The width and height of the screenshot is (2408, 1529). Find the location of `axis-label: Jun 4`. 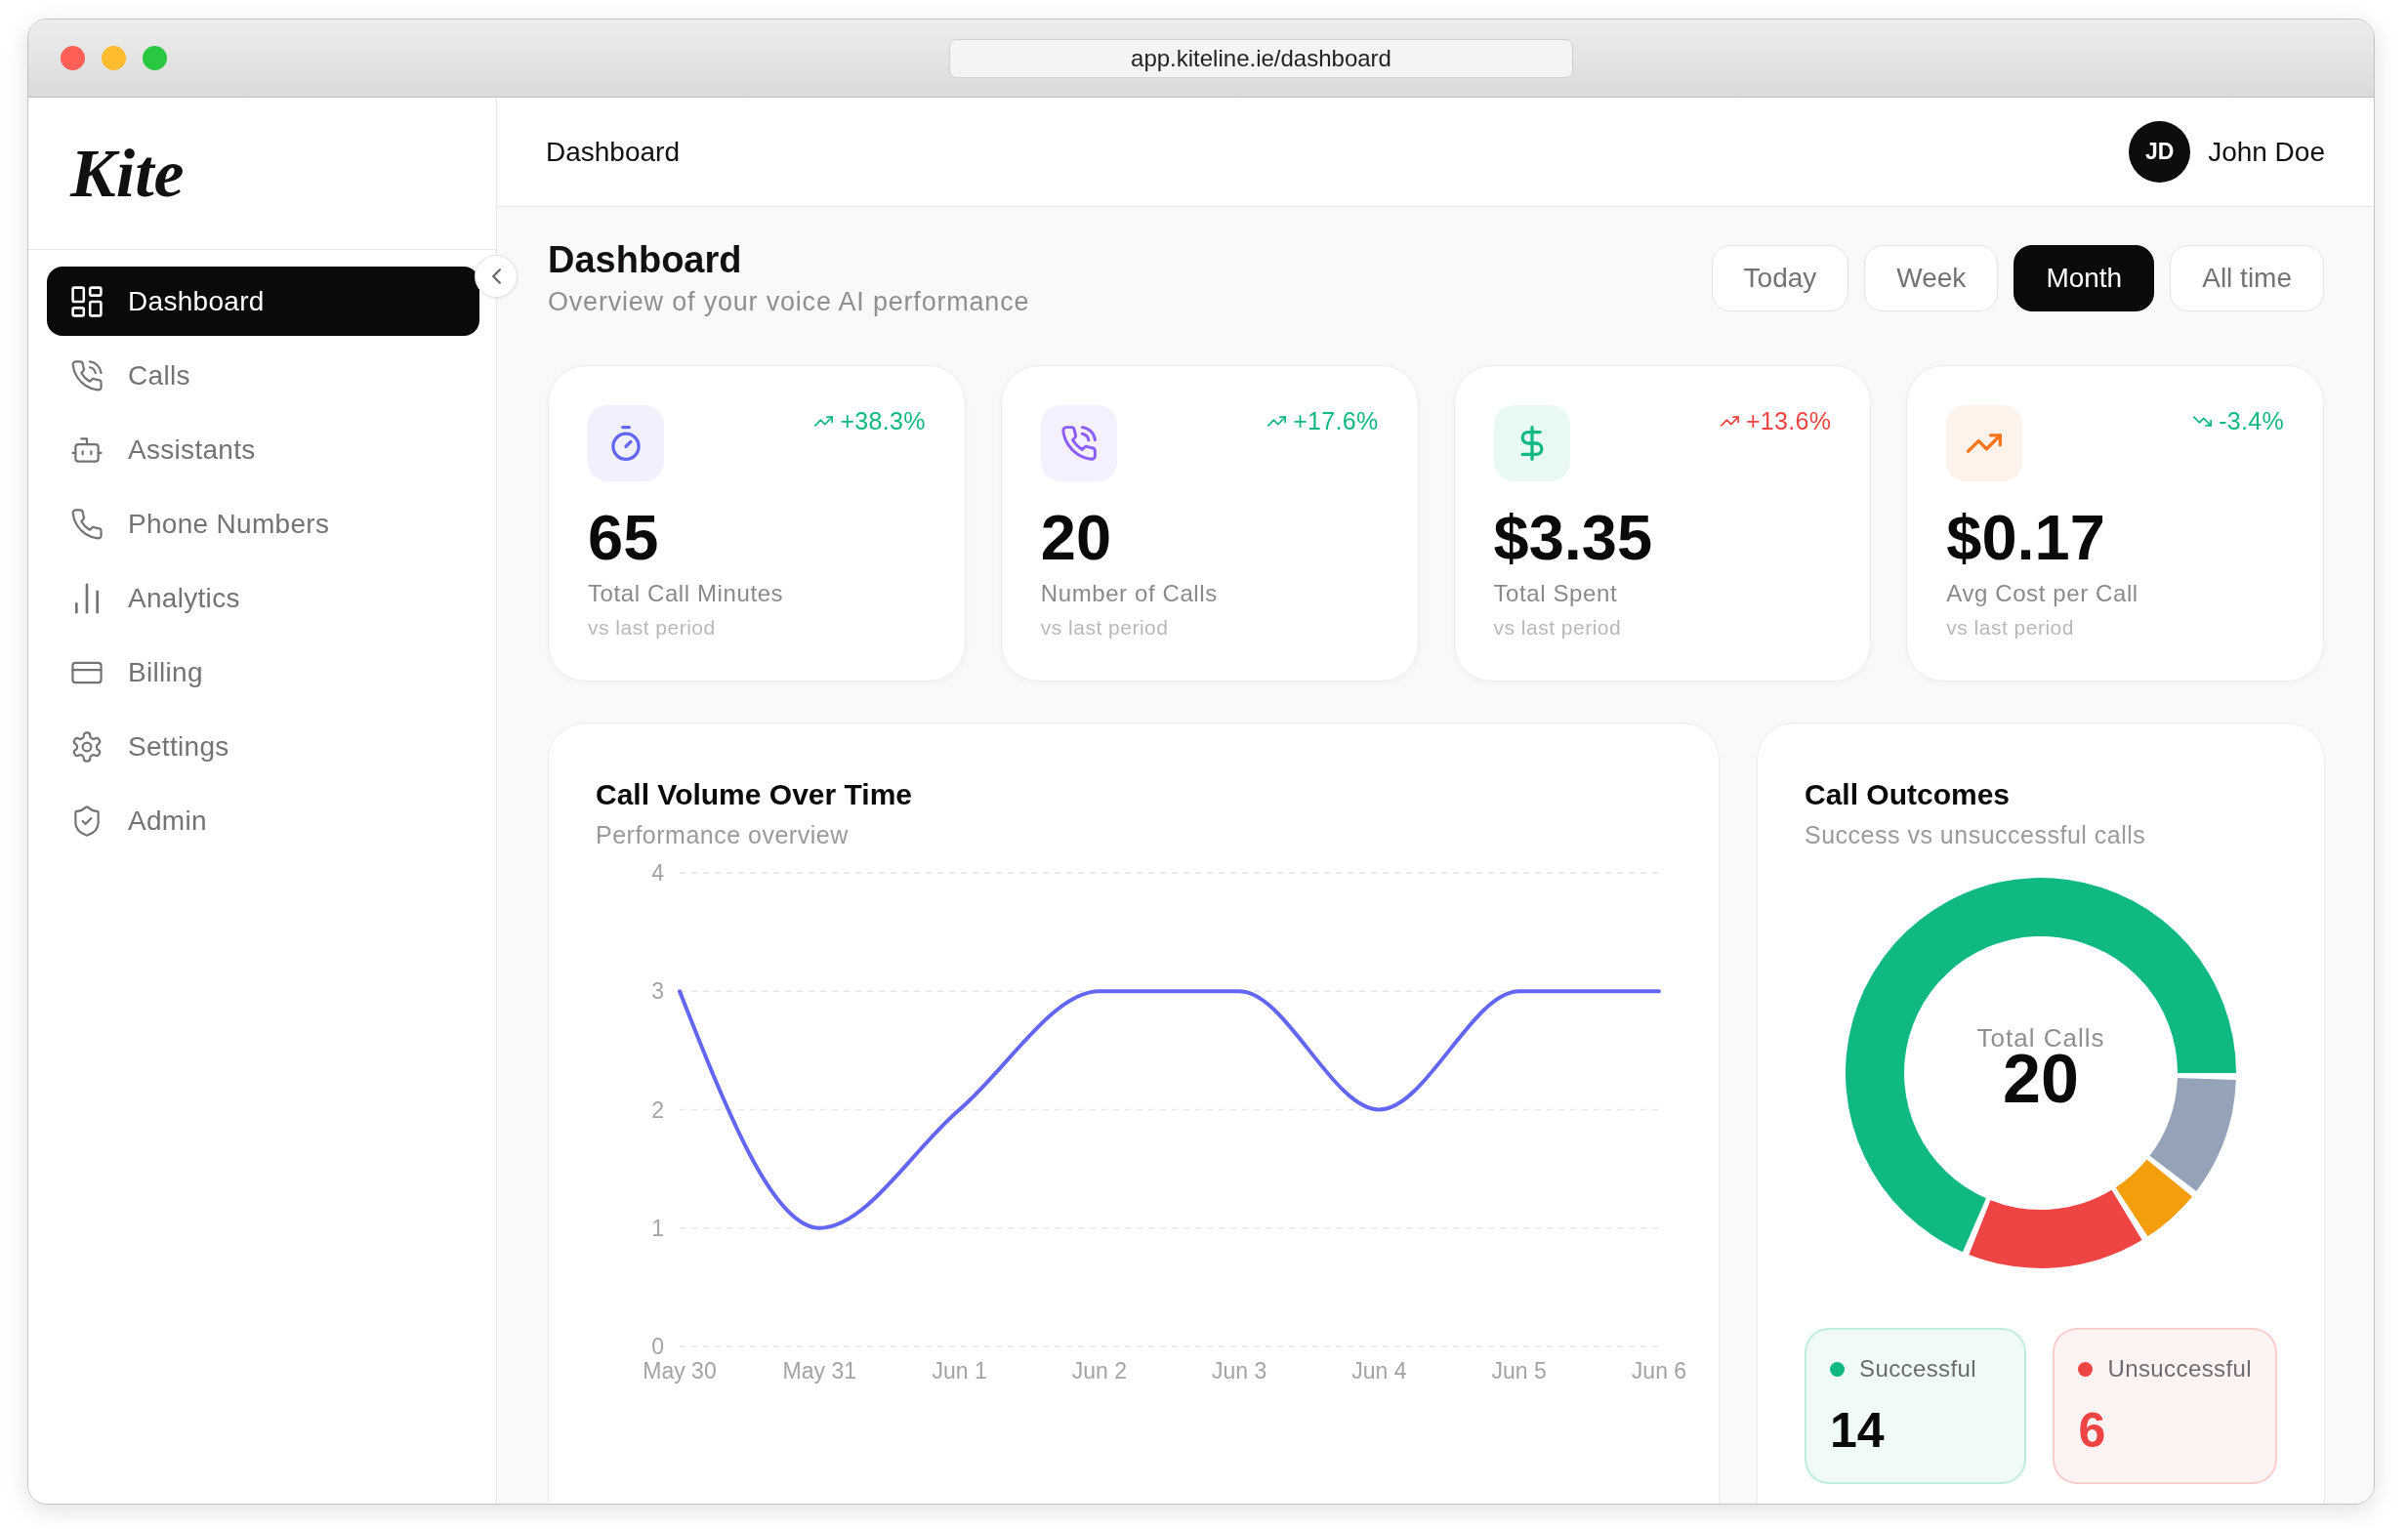

axis-label: Jun 4 is located at coordinates (1379, 1371).